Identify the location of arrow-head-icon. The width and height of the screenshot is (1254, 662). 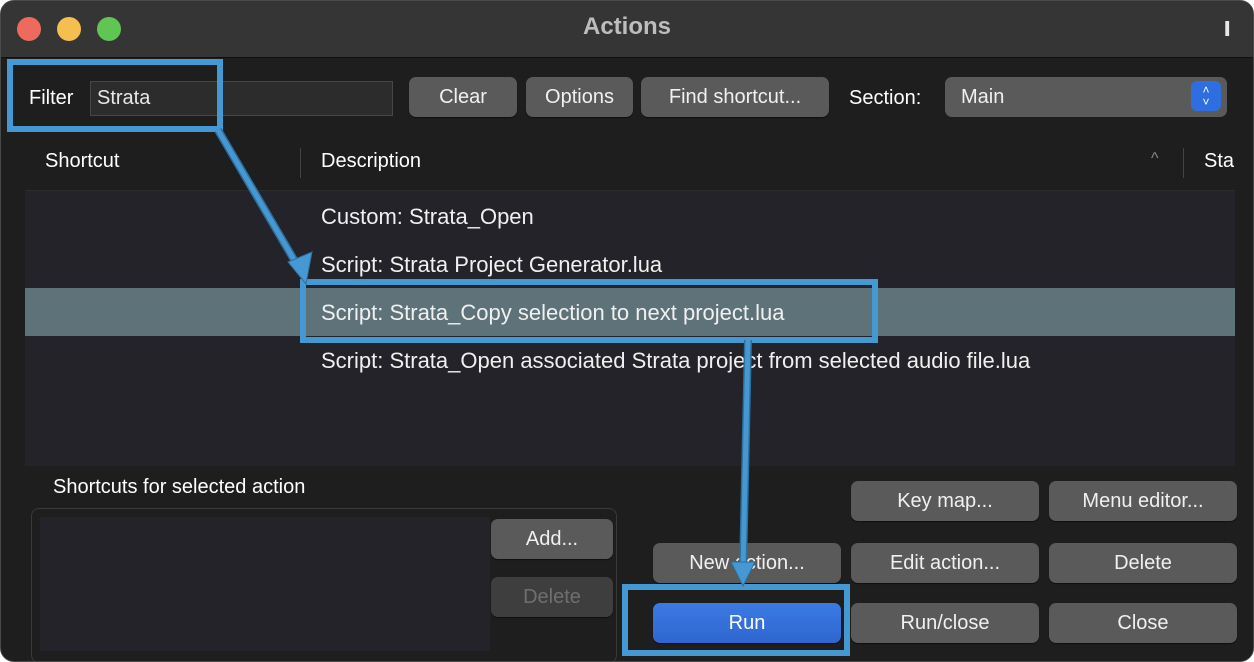
(743, 574).